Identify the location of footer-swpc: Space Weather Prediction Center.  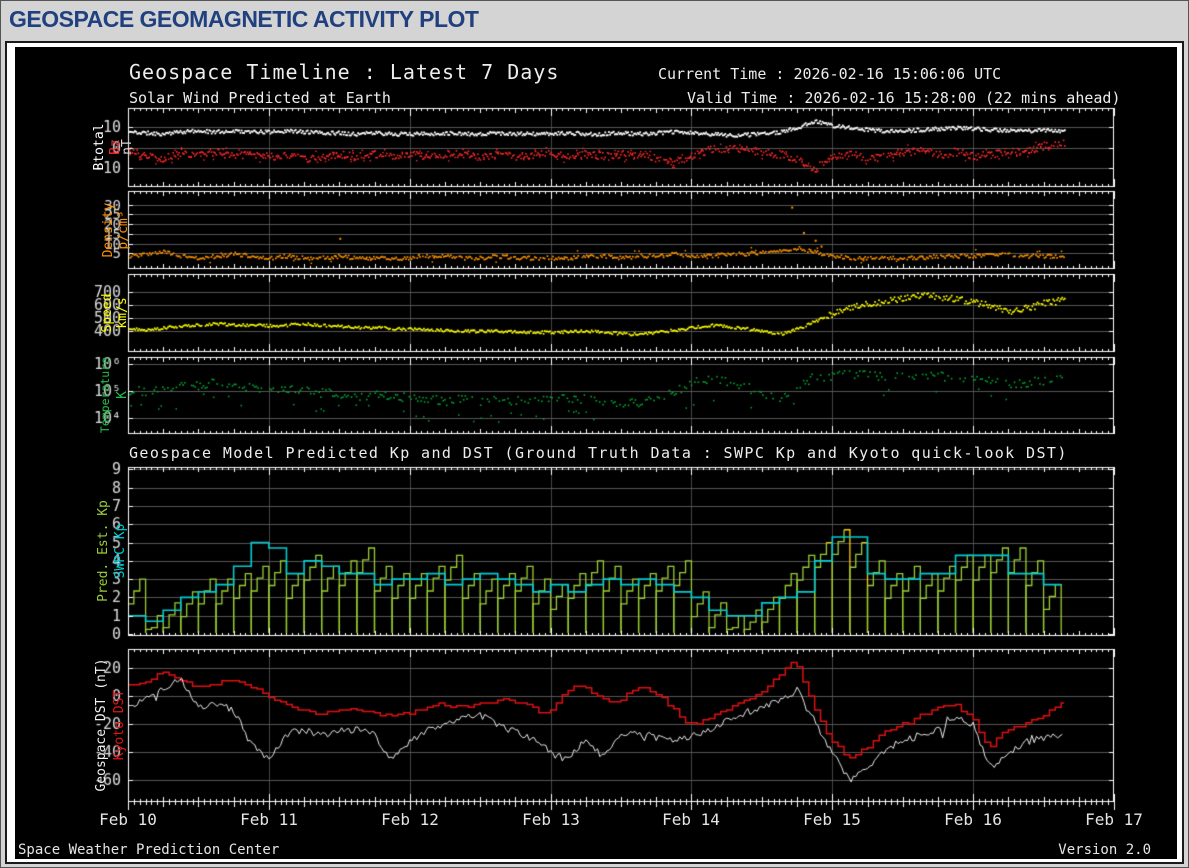
(149, 850).